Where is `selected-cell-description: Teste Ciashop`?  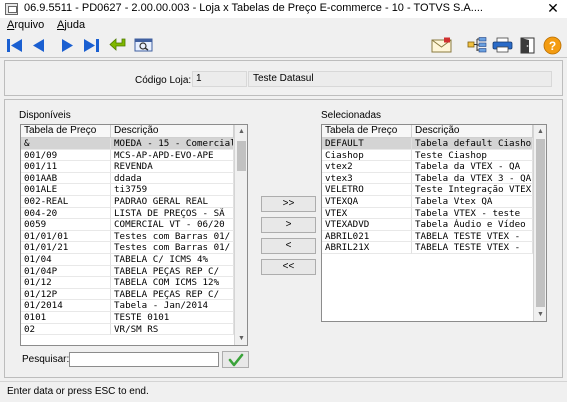
selected-cell-description: Teste Ciashop is located at coordinates (472, 155).